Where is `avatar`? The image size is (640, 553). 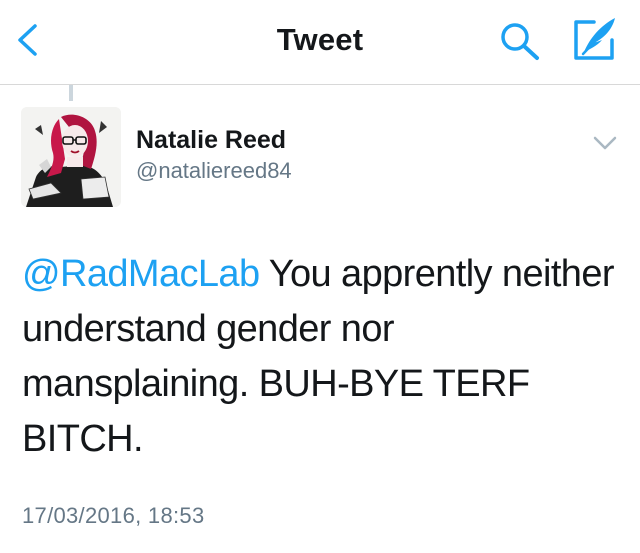
avatar is located at coordinates (71, 157).